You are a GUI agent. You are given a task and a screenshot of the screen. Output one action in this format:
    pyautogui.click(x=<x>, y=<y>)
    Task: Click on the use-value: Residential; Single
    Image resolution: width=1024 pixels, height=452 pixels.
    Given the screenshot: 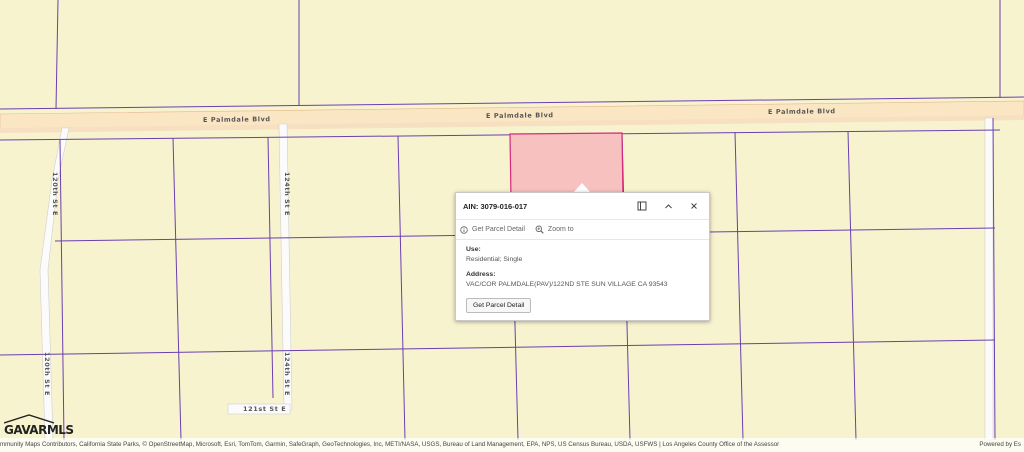 What is the action you would take?
    pyautogui.click(x=494, y=259)
    